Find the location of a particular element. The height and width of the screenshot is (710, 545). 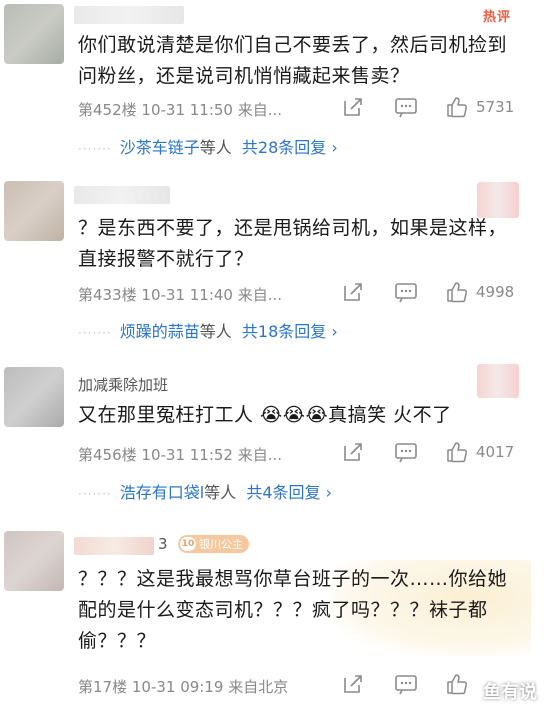

like-count: 5731 is located at coordinates (495, 107).